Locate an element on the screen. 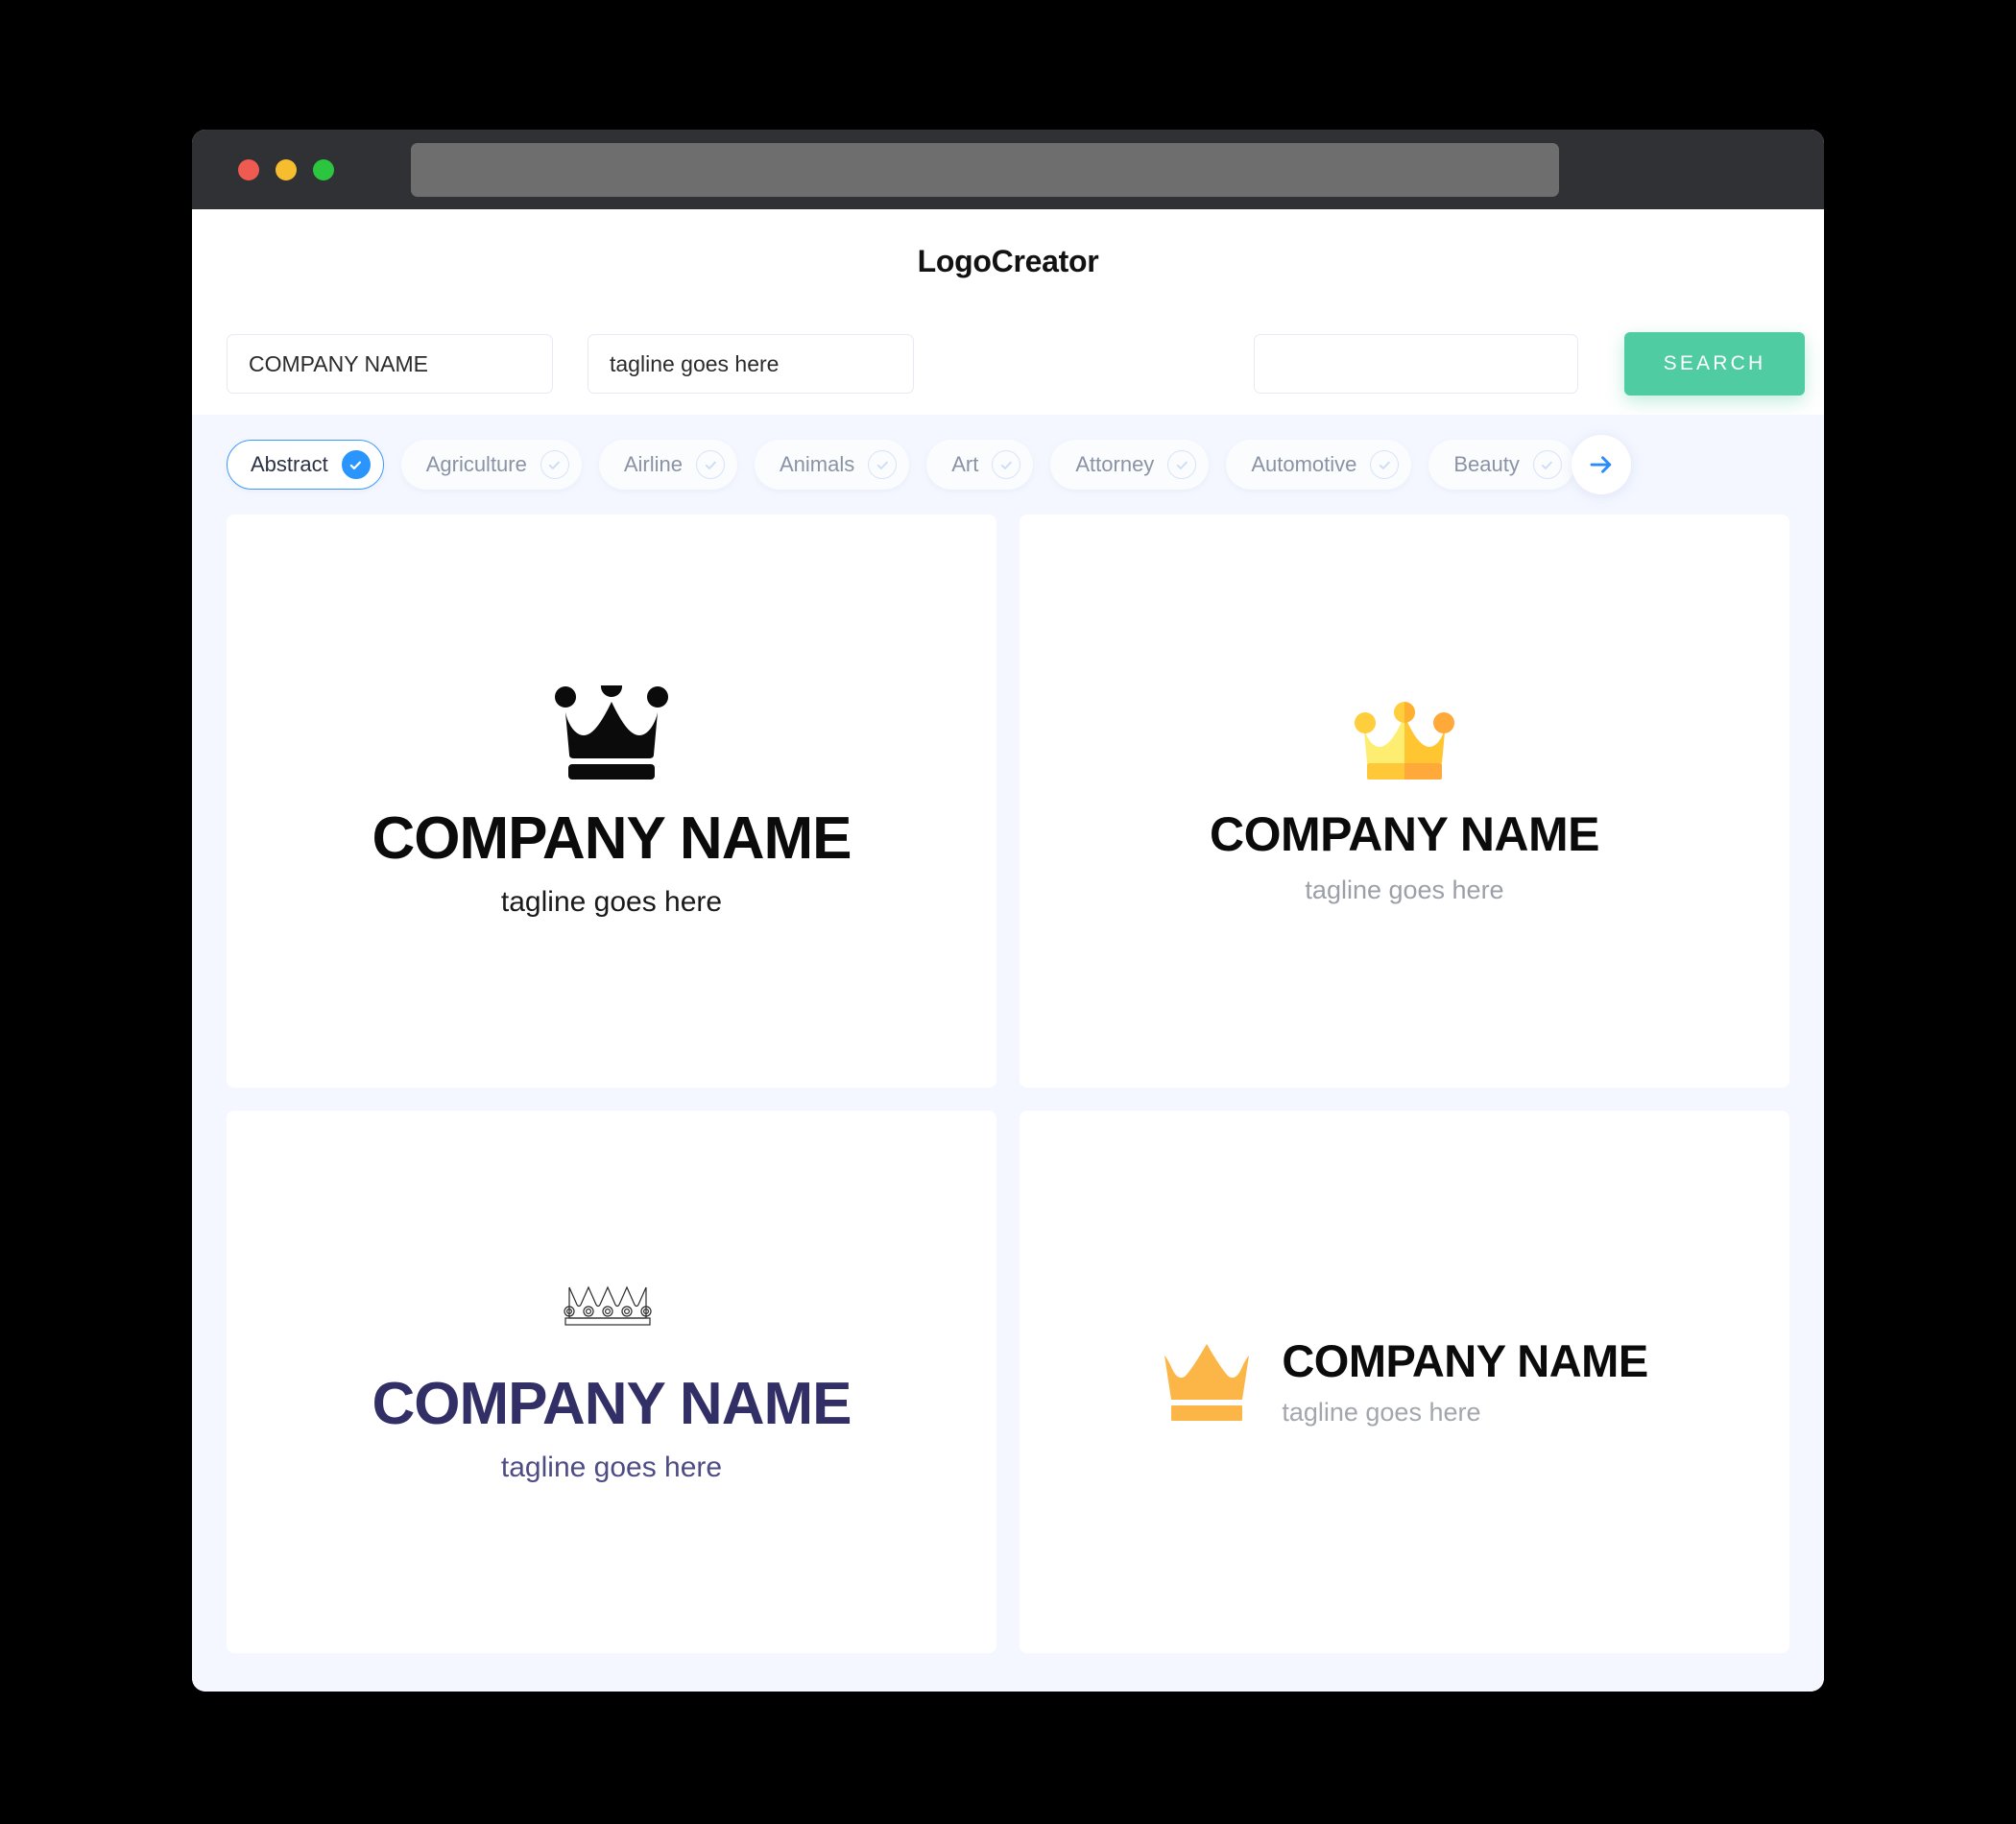  close-window-button is located at coordinates (248, 169).